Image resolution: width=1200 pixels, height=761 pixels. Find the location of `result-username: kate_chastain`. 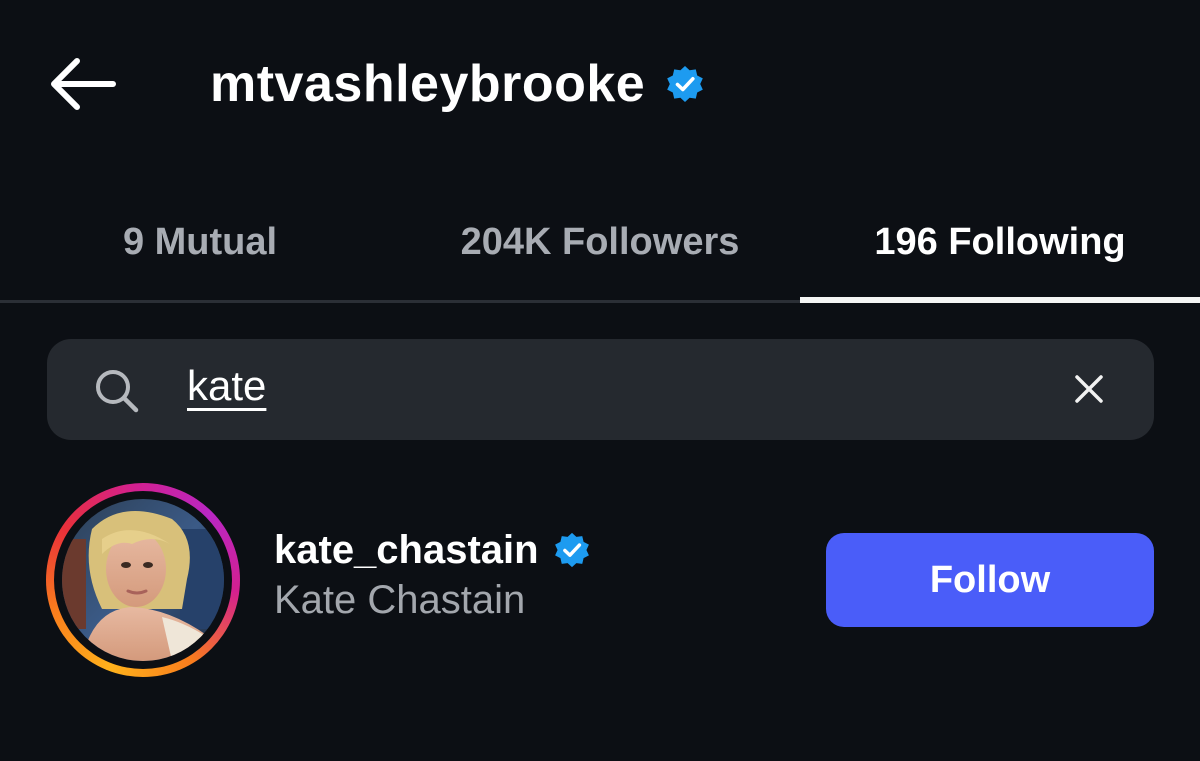

result-username: kate_chastain is located at coordinates (406, 550).